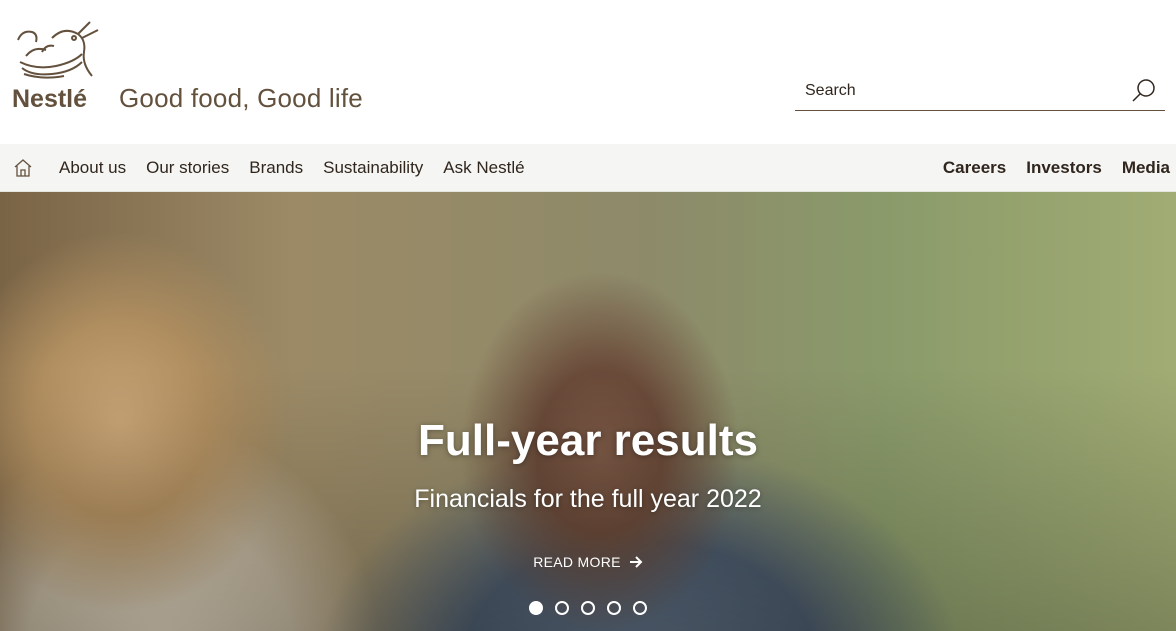 The height and width of the screenshot is (631, 1176). Describe the element at coordinates (965, 91) in the screenshot. I see `search-input` at that location.